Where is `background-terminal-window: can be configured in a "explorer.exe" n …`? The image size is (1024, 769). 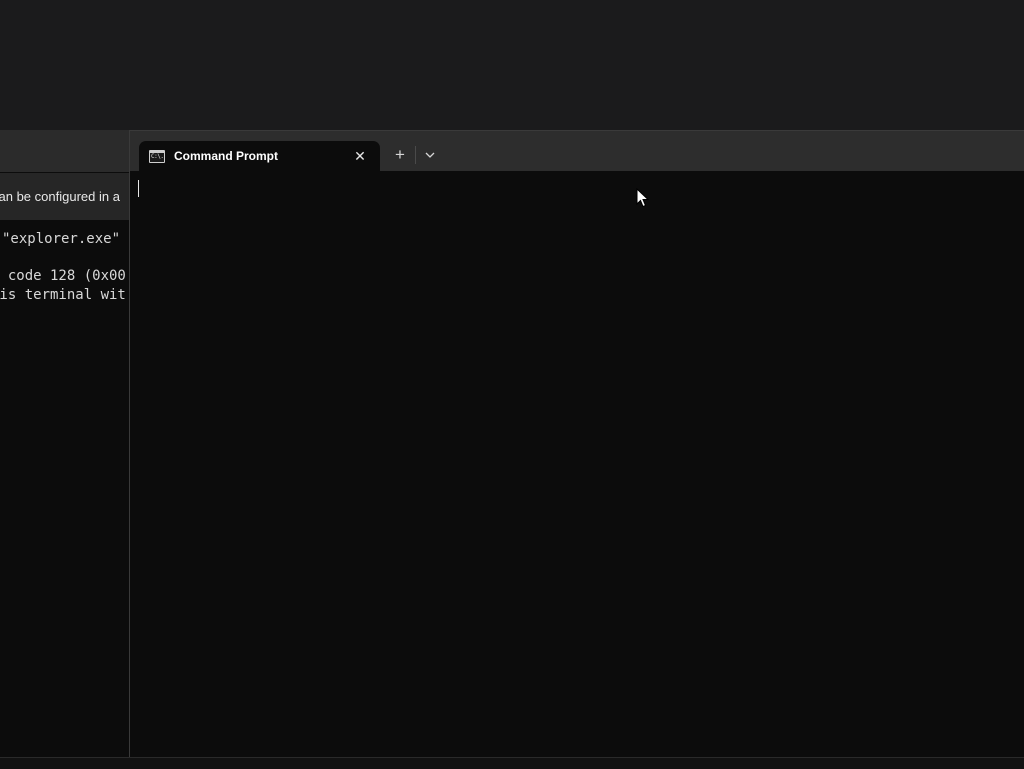 background-terminal-window: can be configured in a "explorer.exe" n … is located at coordinates (67, 444).